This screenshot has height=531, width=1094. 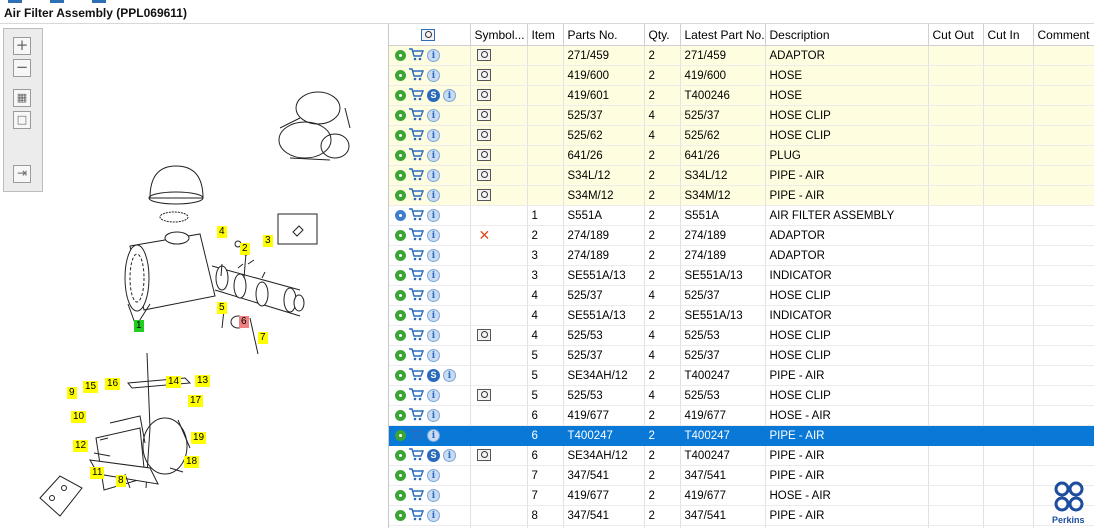 I want to click on callout-3: 3, so click(x=268, y=241).